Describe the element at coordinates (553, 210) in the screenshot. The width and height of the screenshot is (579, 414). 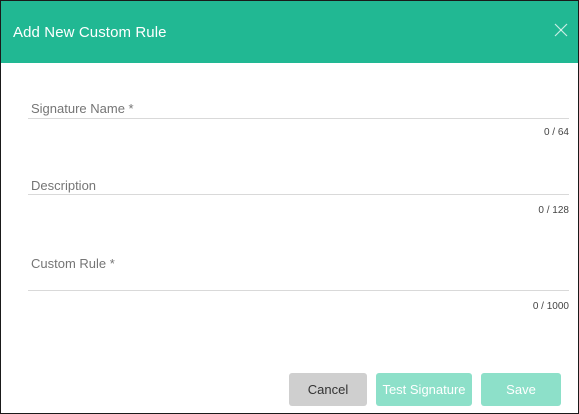
I see `description-counter: 0 / 128` at that location.